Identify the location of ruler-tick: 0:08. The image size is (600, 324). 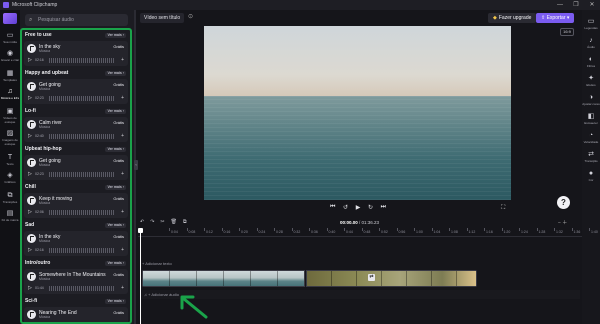
(191, 231).